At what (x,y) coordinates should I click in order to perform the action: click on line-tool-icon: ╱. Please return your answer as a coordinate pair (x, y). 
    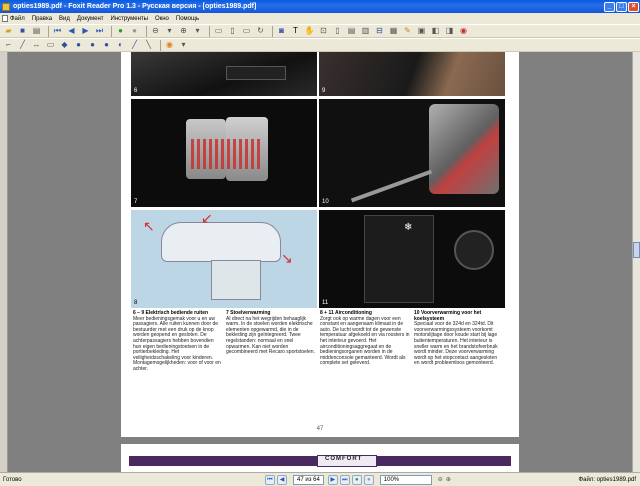
    Looking at the image, I should click on (22, 45).